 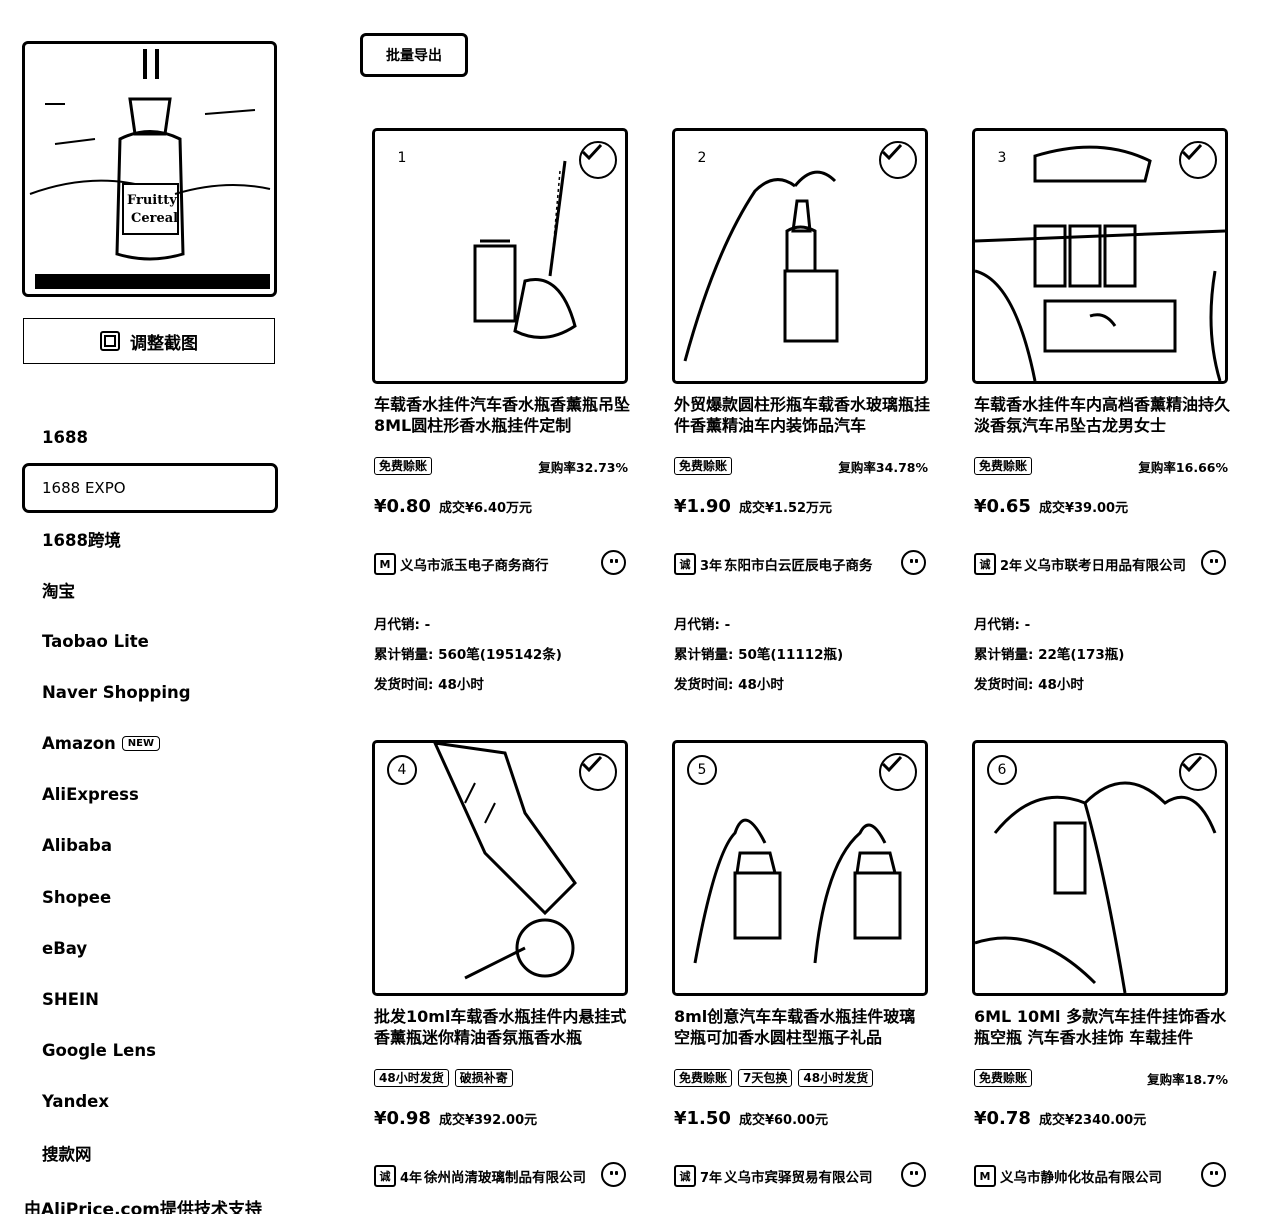 What do you see at coordinates (75, 1102) in the screenshot?
I see `source-item-label: Yandex` at bounding box center [75, 1102].